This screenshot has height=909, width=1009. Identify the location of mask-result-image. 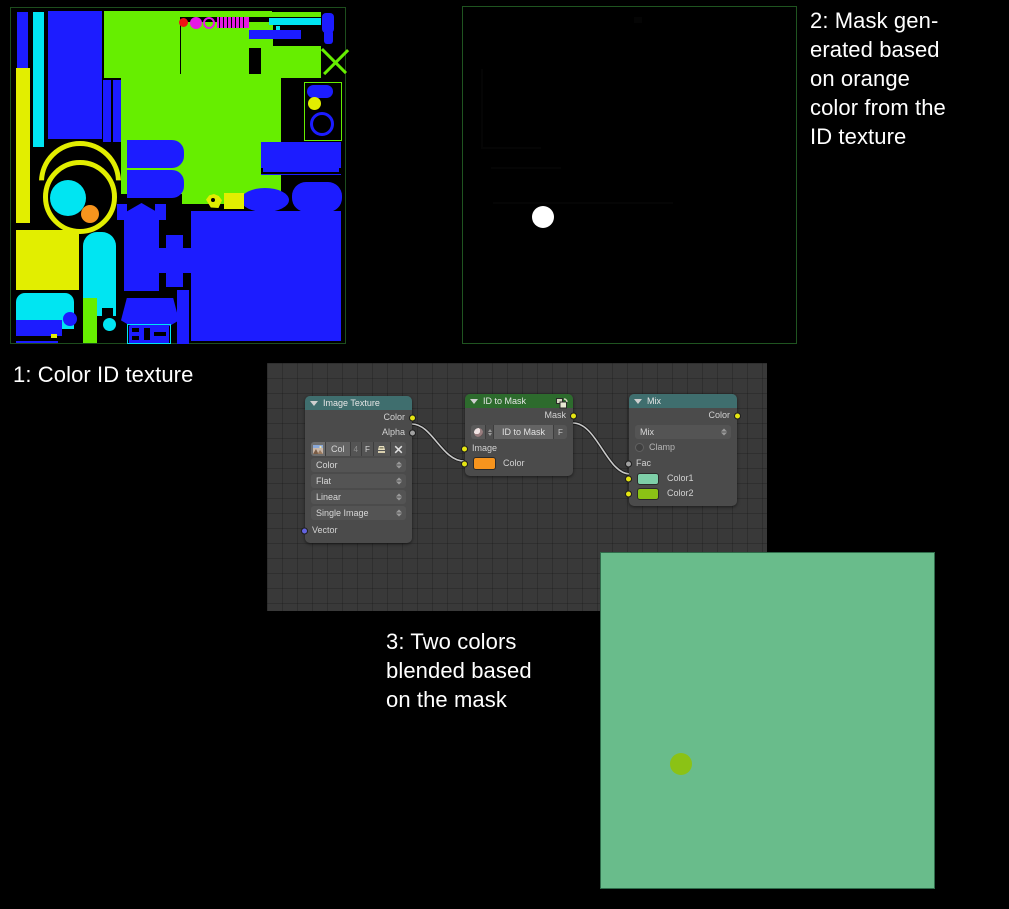
(629, 175).